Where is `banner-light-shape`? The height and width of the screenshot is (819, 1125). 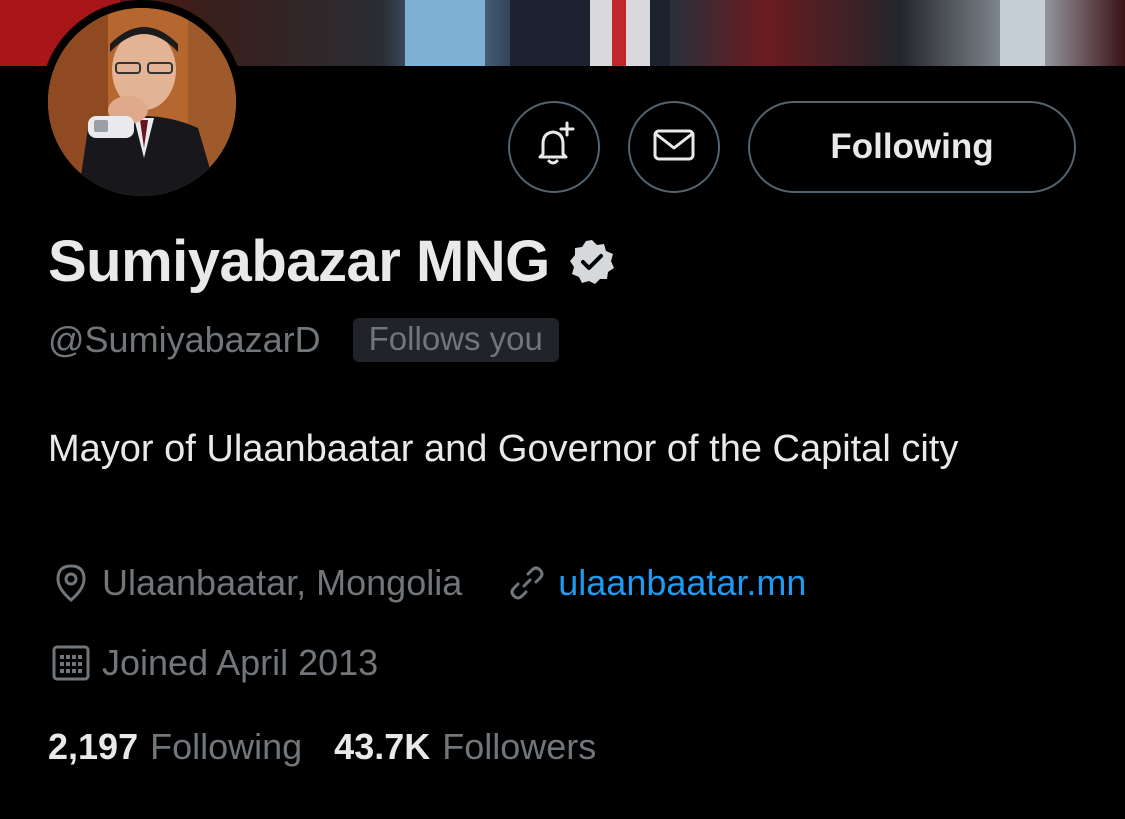
banner-light-shape is located at coordinates (1022, 33).